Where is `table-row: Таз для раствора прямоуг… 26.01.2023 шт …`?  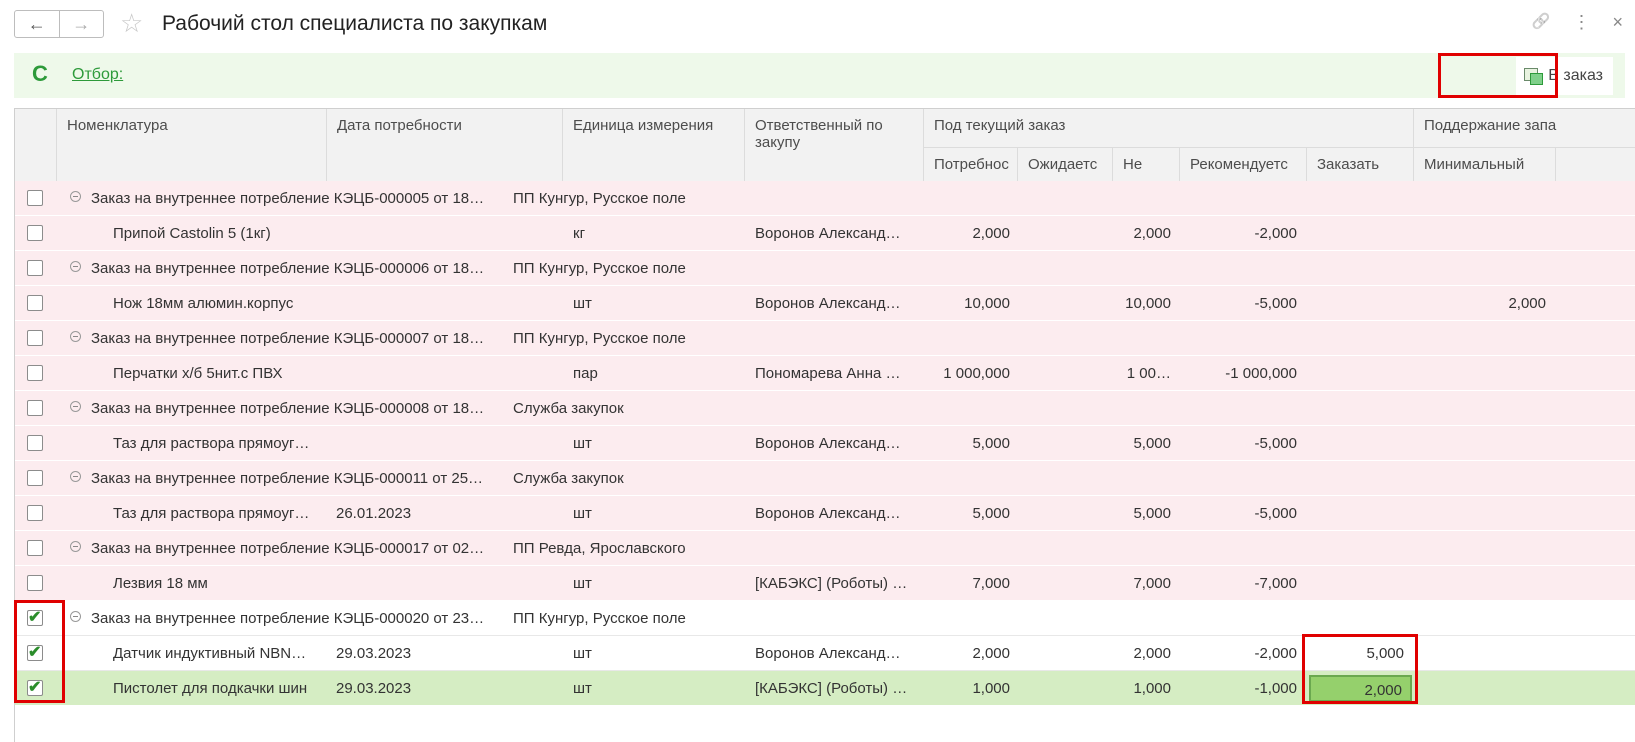
table-row: Таз для раствора прямоуг… 26.01.2023 шт … is located at coordinates (825, 513).